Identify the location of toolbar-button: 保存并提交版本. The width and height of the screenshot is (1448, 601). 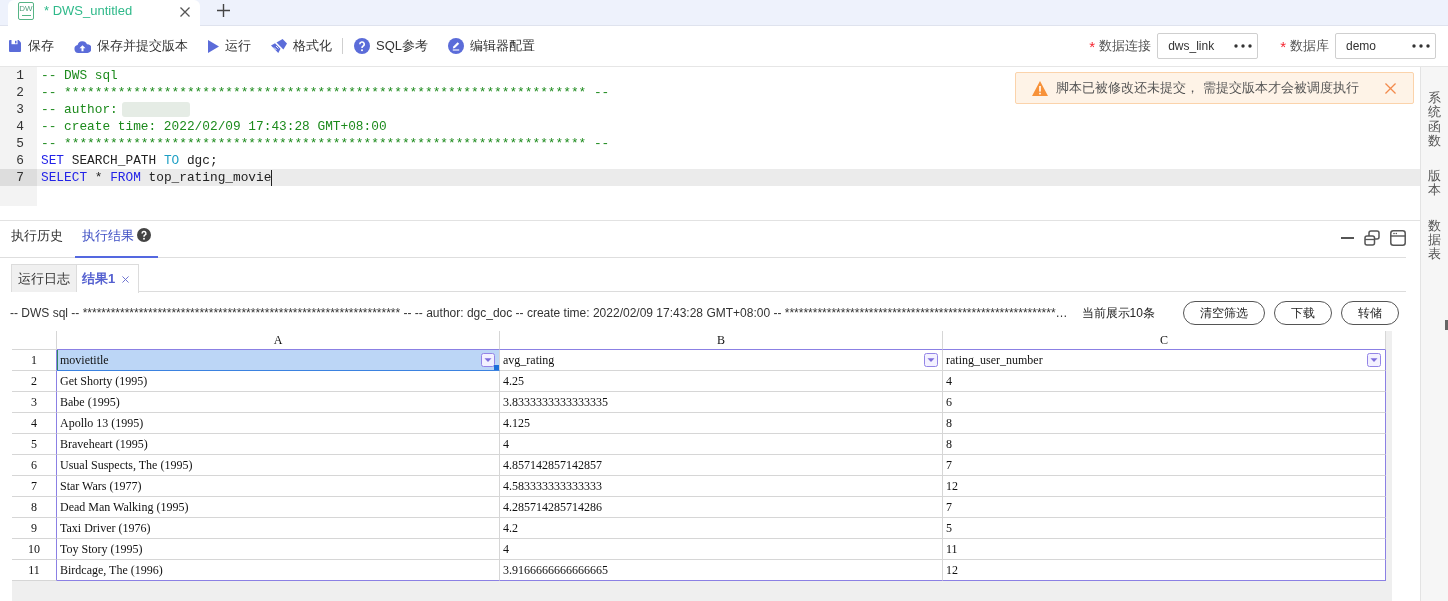
(131, 46).